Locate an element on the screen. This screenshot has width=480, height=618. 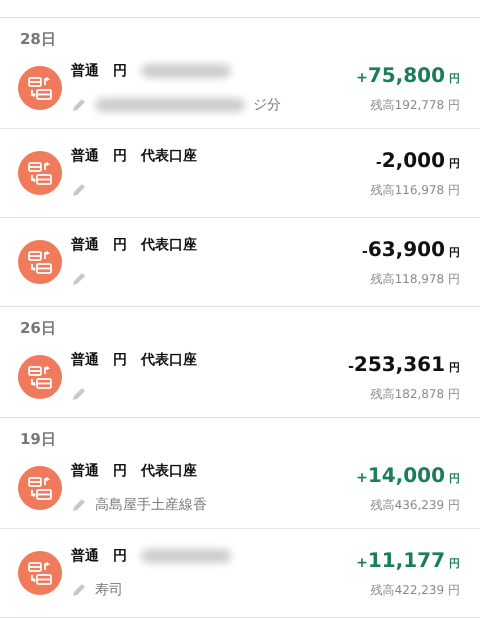
balance-text: 残高116,978 円 is located at coordinates (415, 190).